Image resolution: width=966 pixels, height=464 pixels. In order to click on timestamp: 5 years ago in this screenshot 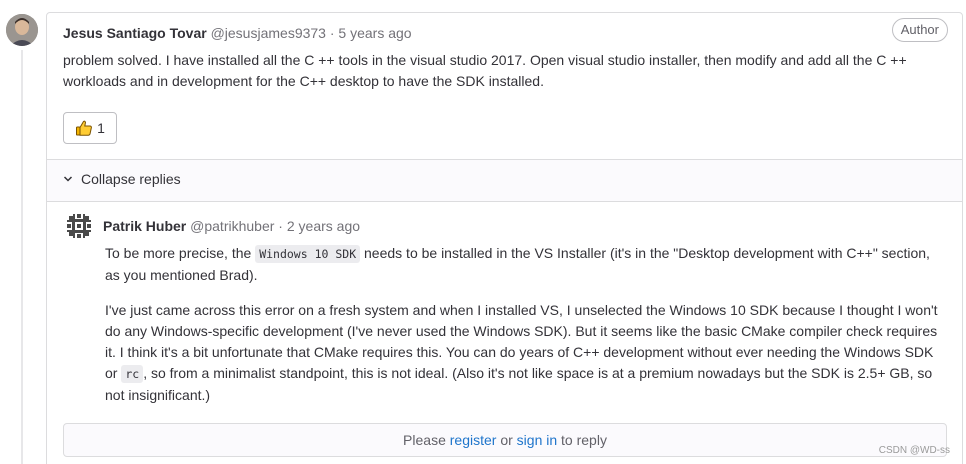, I will do `click(374, 33)`.